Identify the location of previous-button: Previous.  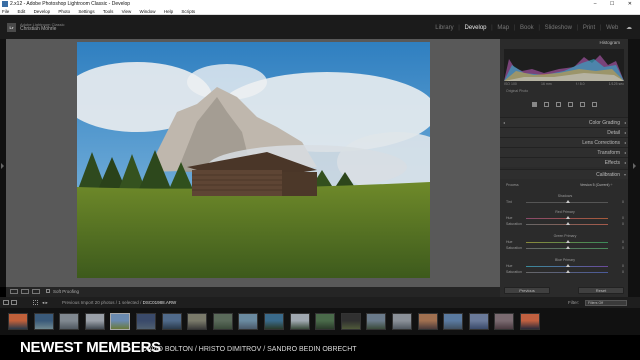
(527, 290).